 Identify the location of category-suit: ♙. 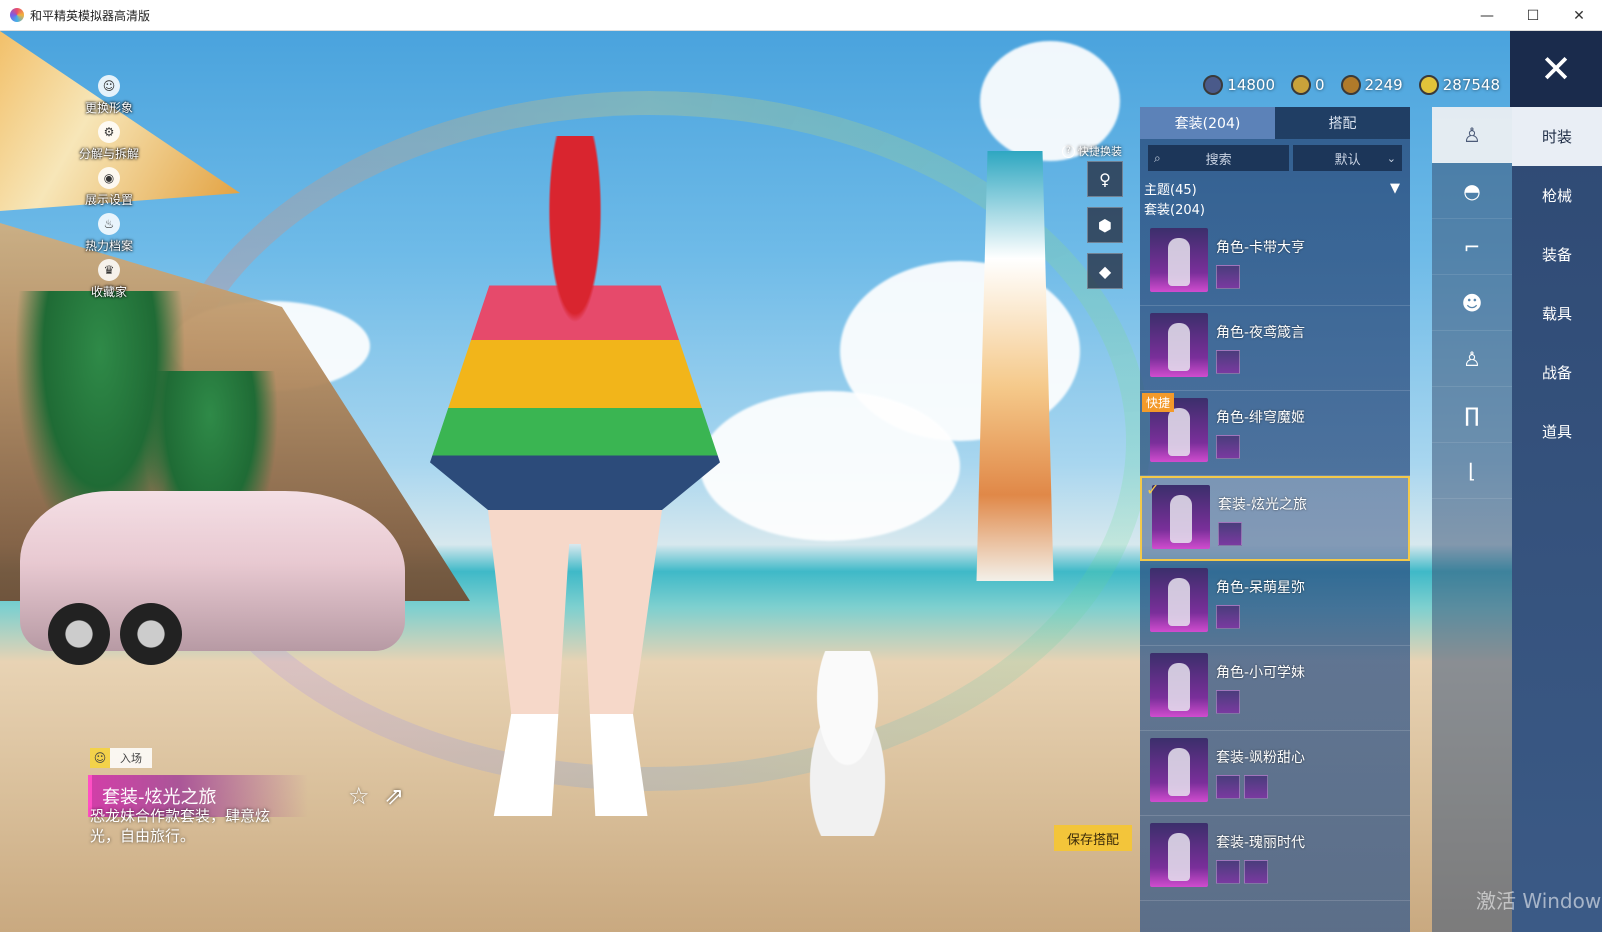
(1472, 359).